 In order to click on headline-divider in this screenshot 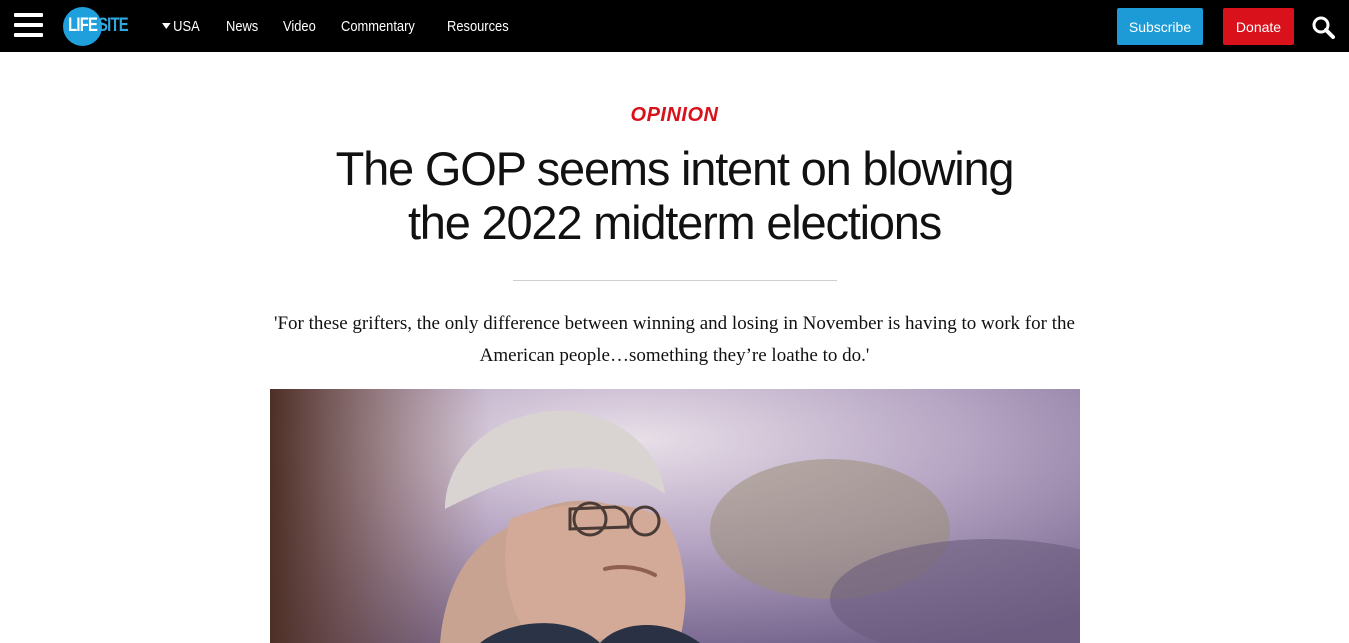, I will do `click(675, 280)`.